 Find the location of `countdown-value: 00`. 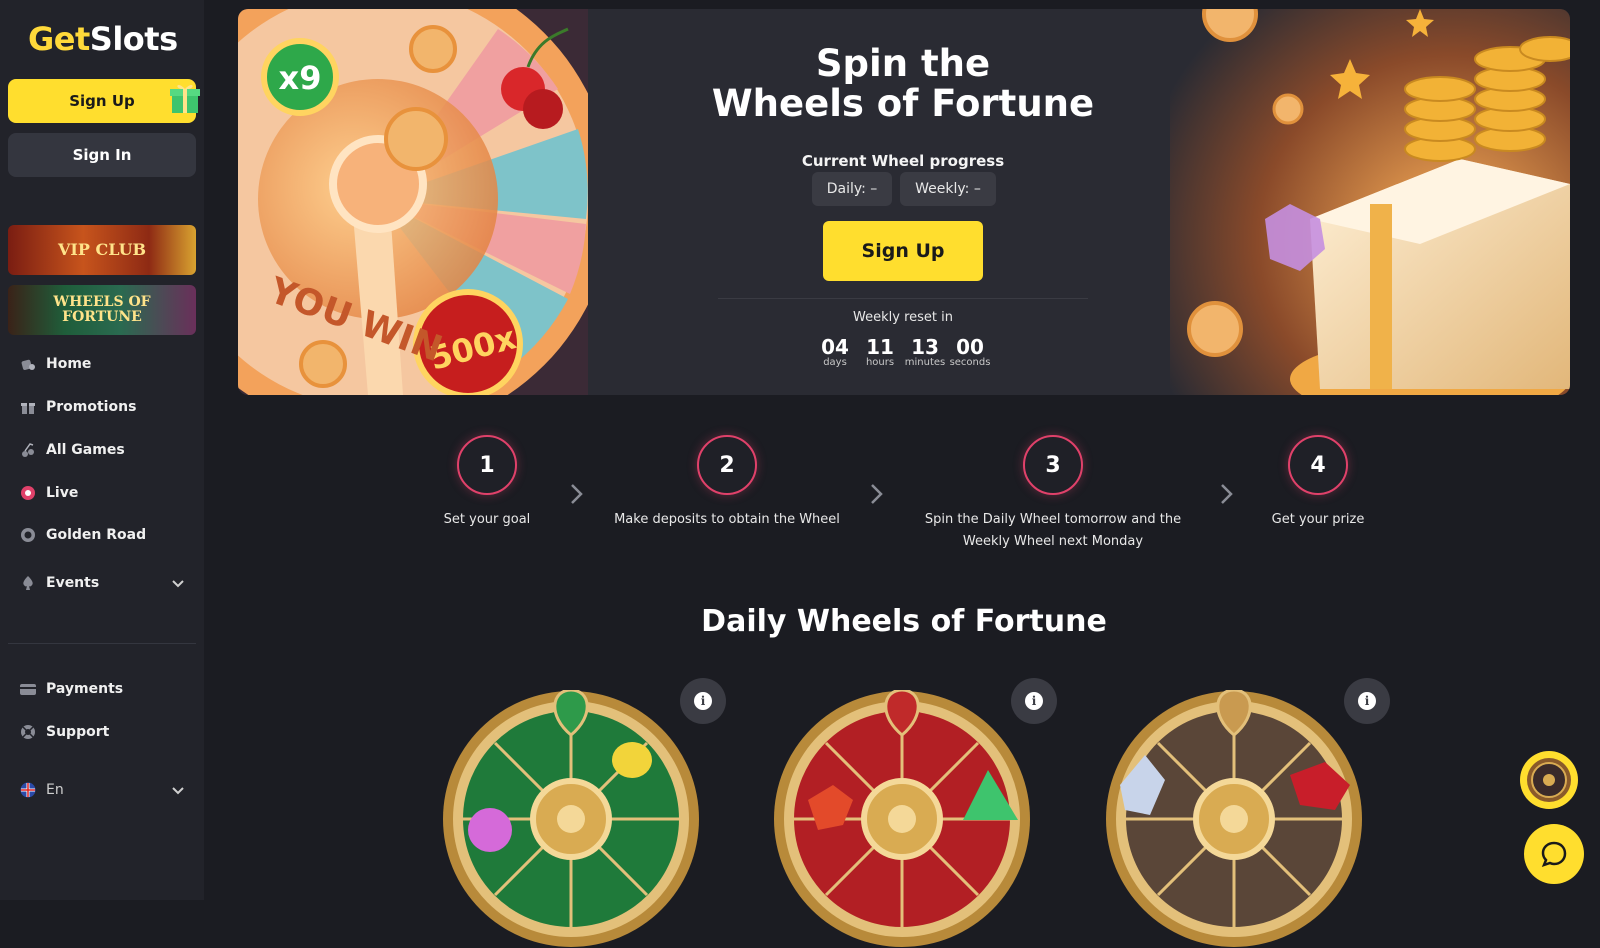

countdown-value: 00 is located at coordinates (970, 347).